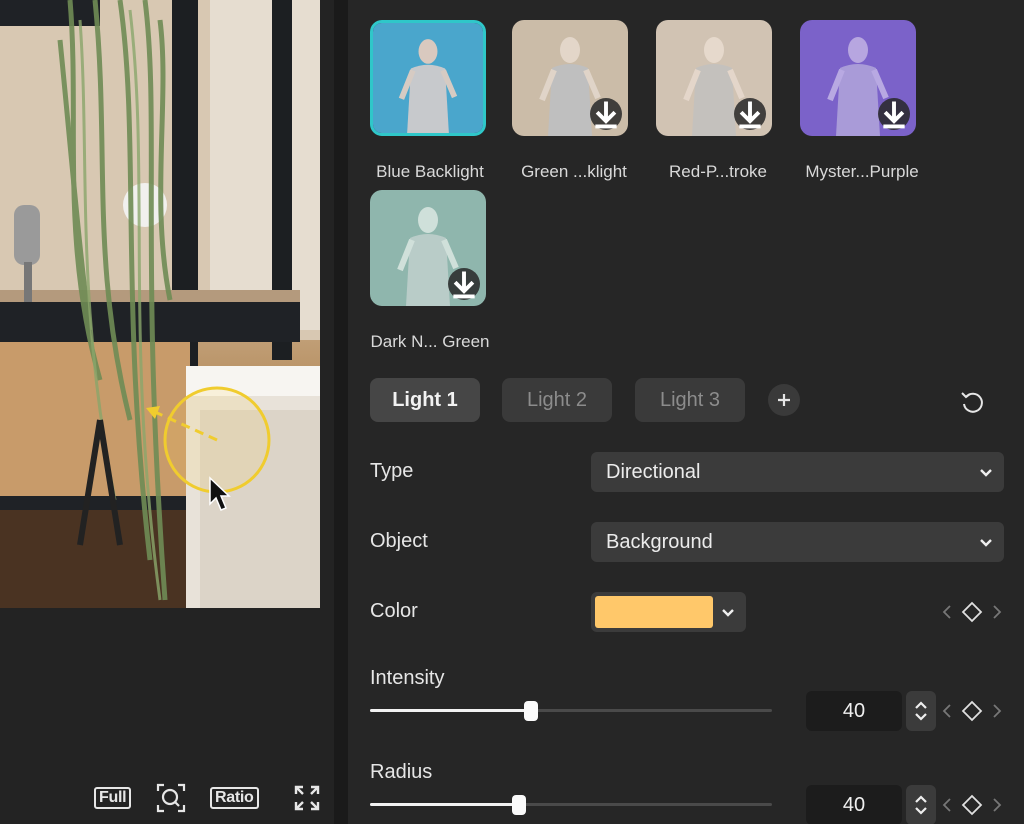 The image size is (1024, 824). Describe the element at coordinates (659, 541) in the screenshot. I see `object-value: Background` at that location.